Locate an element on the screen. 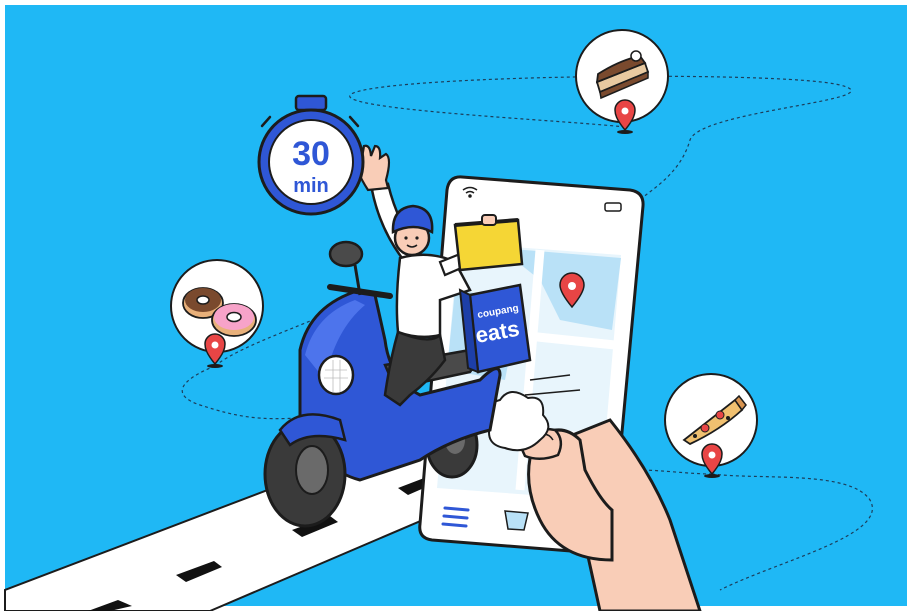 This screenshot has width=912, height=611. timer-number: 30 is located at coordinates (311, 154).